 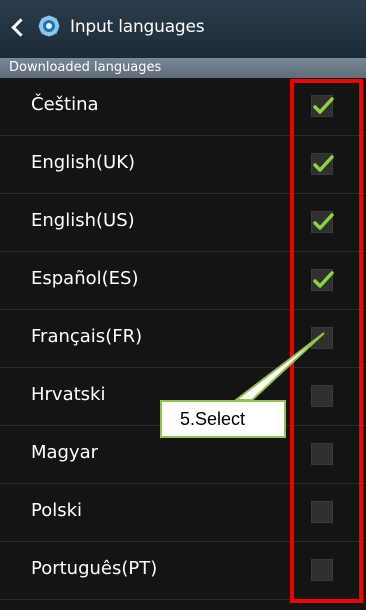 I want to click on back-chevron-icon, so click(x=20, y=27).